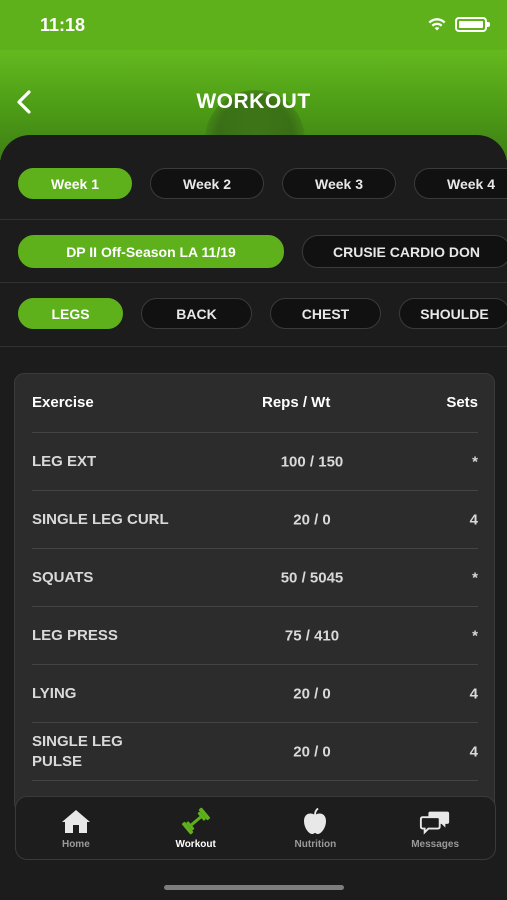 The image size is (507, 900). I want to click on wifi-icon, so click(437, 24).